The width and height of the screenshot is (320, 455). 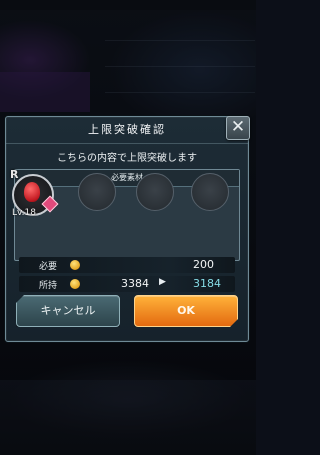 What do you see at coordinates (203, 264) in the screenshot?
I see `required-value: 200` at bounding box center [203, 264].